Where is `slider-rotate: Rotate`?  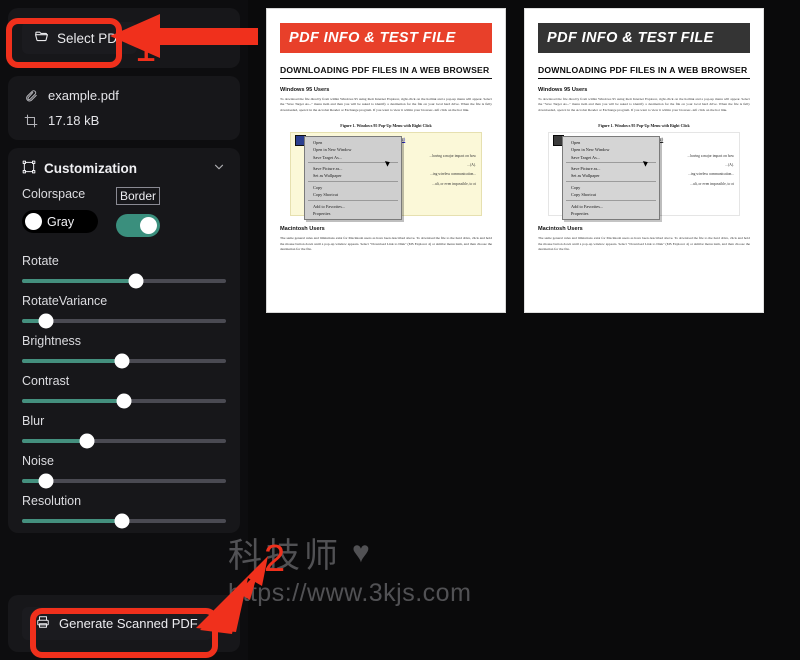
slider-rotate: Rotate is located at coordinates (124, 271).